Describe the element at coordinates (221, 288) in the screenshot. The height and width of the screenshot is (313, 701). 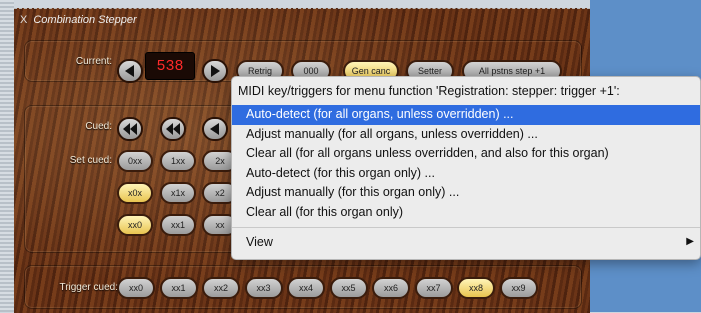
I see `trigger-cued-xx2: xx2` at that location.